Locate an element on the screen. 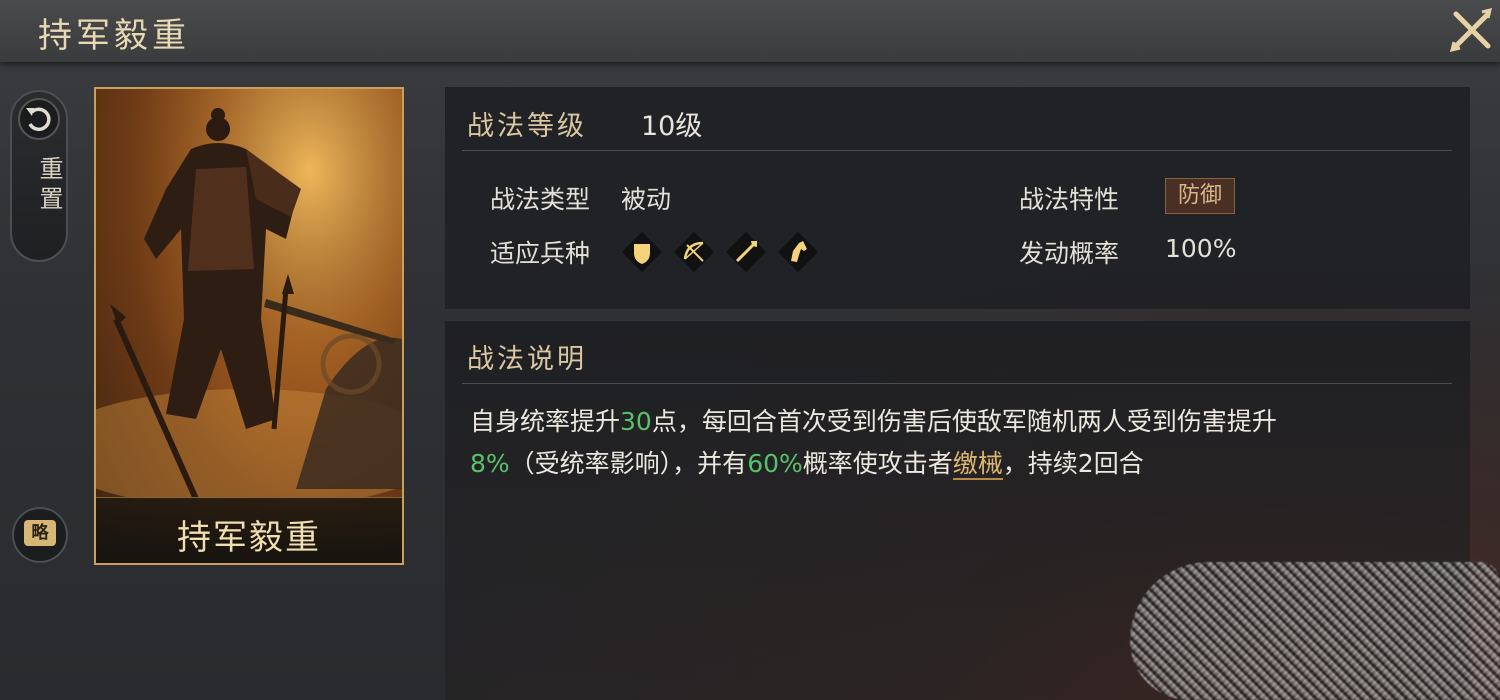 Image resolution: width=1500 pixels, height=700 pixels. card-name-bar: 持军毅重 is located at coordinates (249, 530).